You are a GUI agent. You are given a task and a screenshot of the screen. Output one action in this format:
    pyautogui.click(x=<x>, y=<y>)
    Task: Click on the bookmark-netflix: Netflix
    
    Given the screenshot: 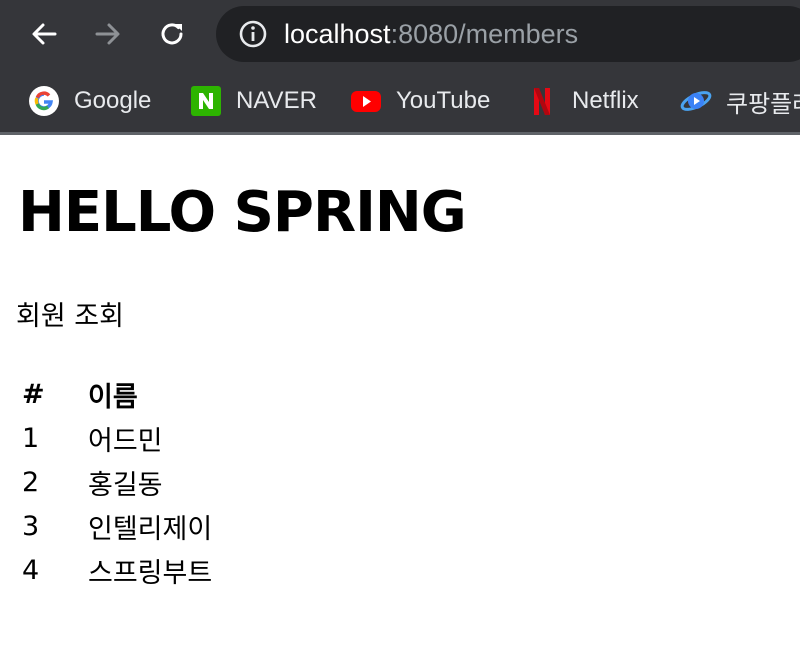 What is the action you would take?
    pyautogui.click(x=582, y=101)
    